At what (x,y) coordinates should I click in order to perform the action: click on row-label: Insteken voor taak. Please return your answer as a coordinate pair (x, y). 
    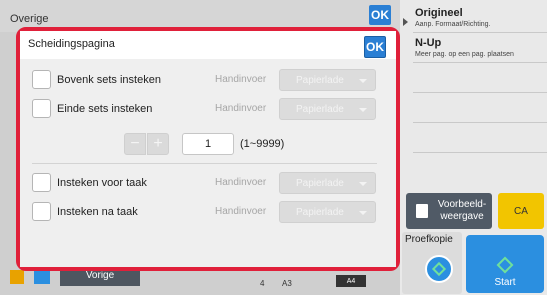
    Looking at the image, I should click on (102, 183).